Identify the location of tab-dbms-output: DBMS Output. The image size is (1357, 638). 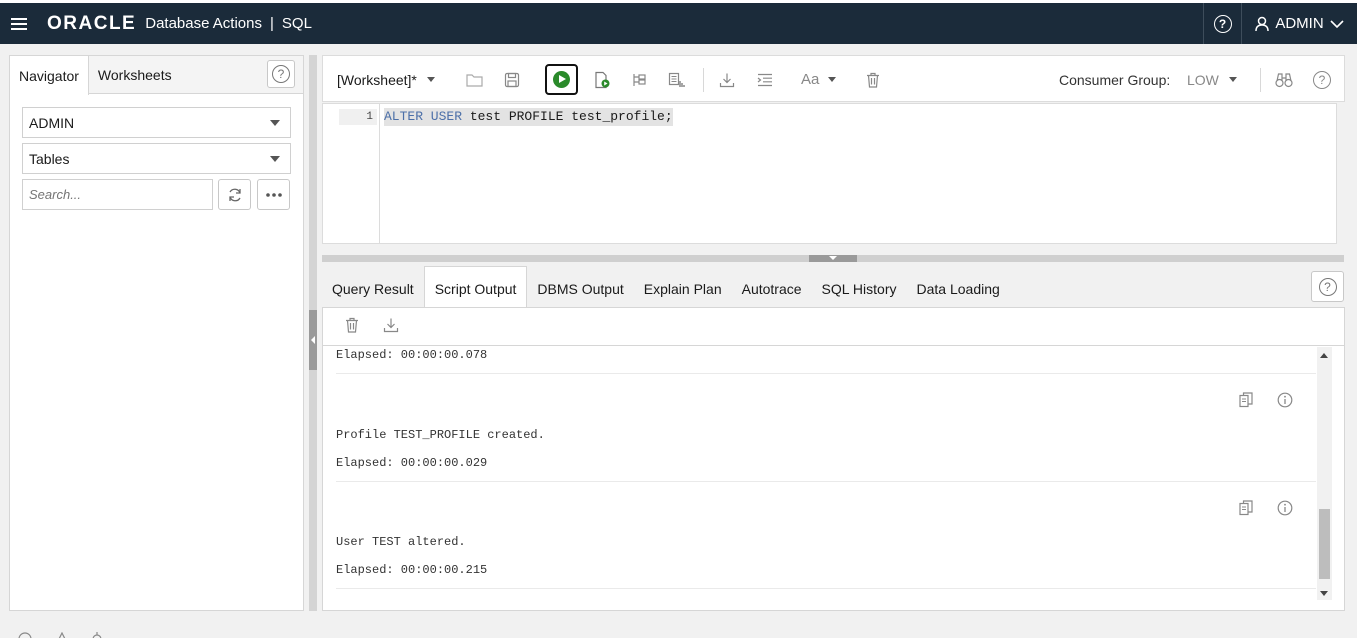
(580, 287).